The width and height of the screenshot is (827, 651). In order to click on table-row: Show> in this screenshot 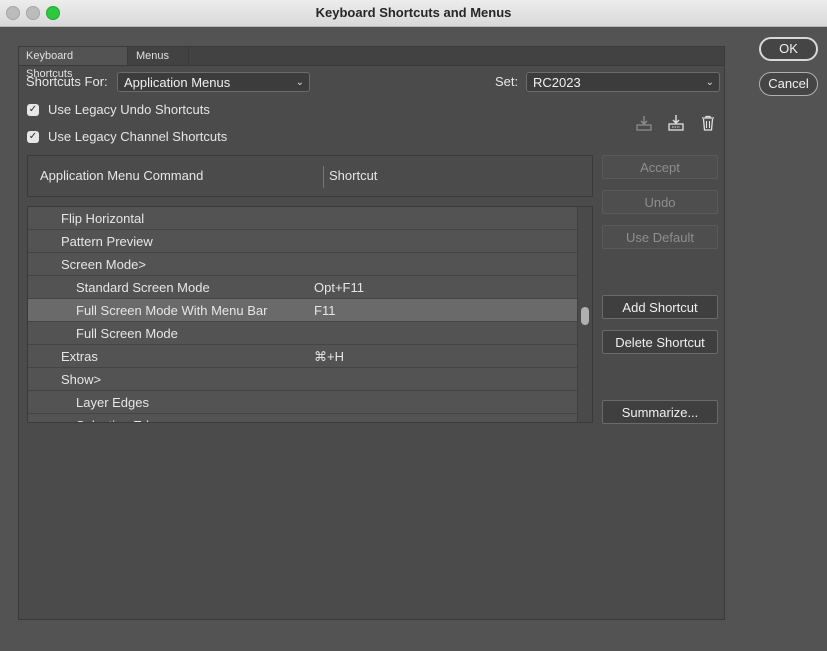, I will do `click(310, 379)`.